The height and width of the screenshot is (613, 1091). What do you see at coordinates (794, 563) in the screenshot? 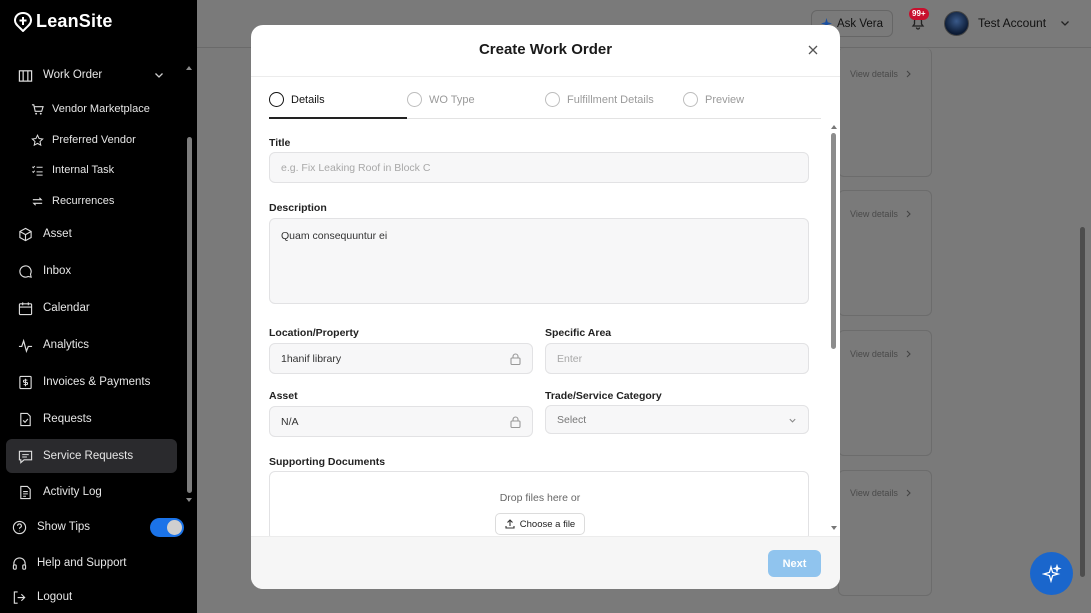
I see `next-button: Next` at bounding box center [794, 563].